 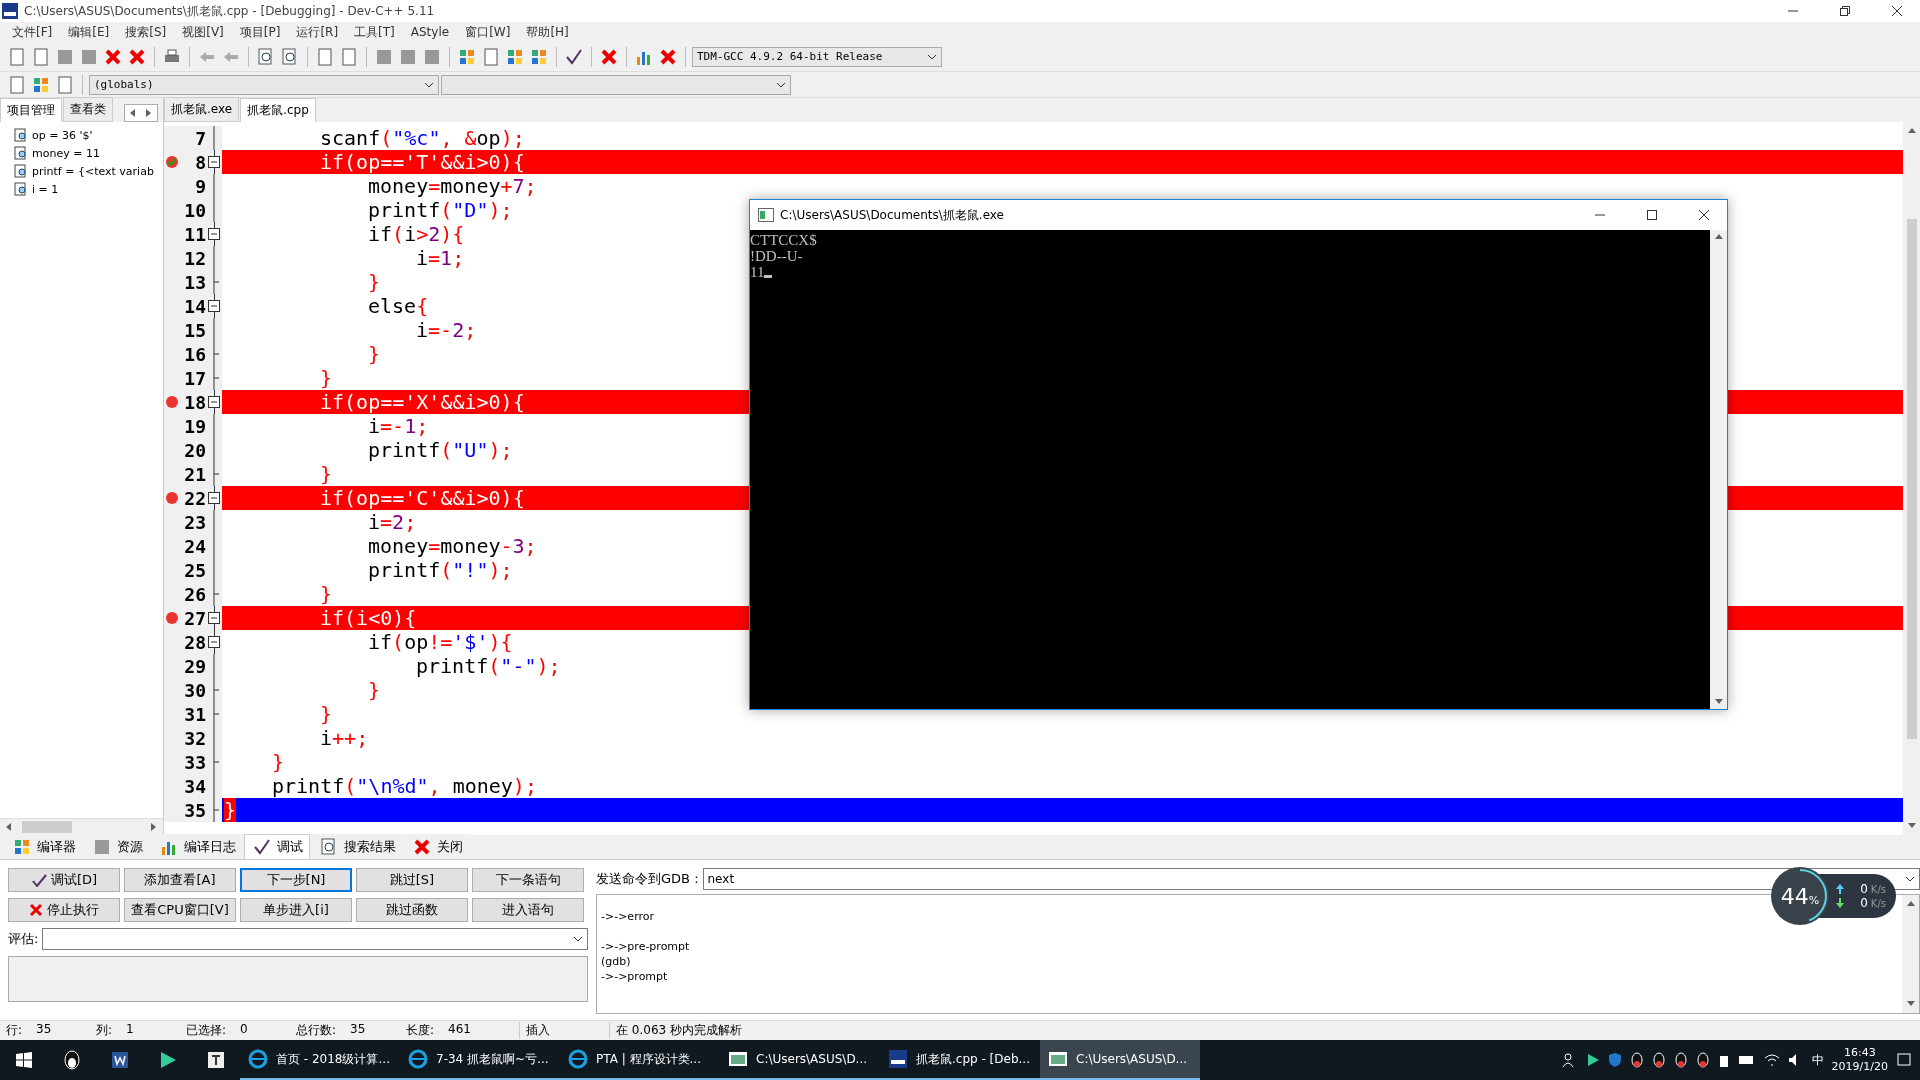 I want to click on browser-icon, so click(x=418, y=1059).